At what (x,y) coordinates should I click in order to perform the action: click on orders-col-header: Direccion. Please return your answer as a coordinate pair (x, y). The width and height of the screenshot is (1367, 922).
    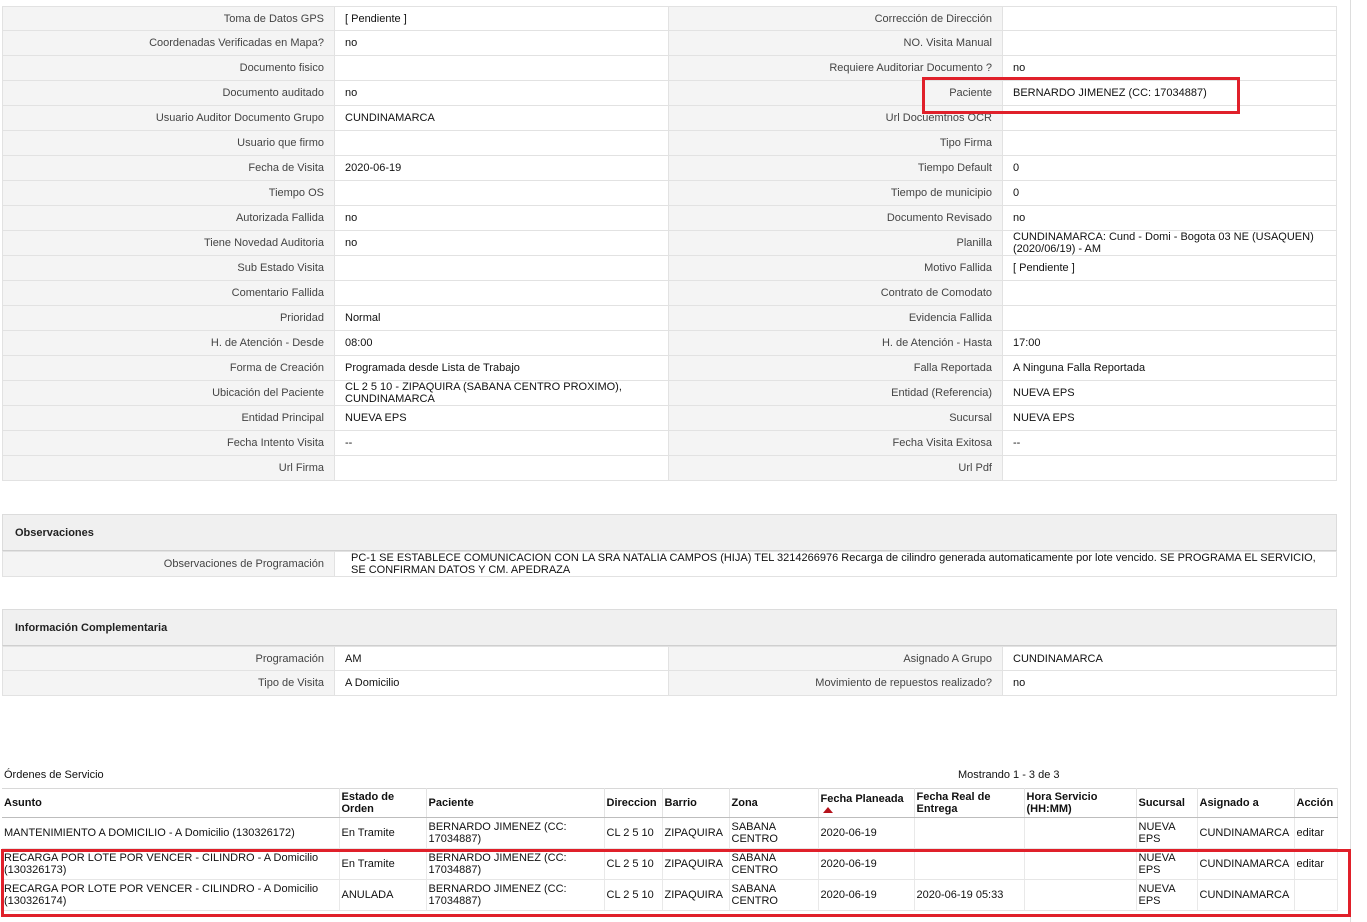
    Looking at the image, I should click on (633, 803).